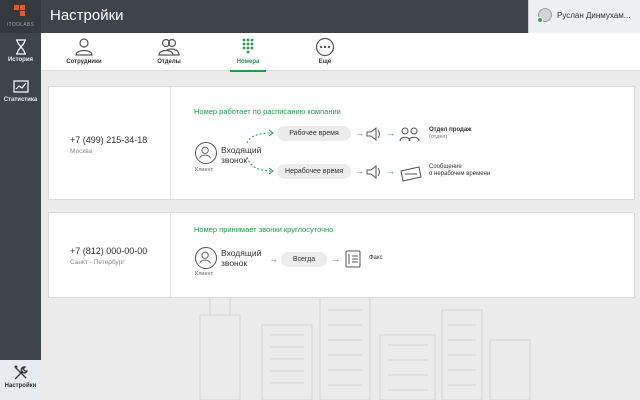  I want to click on logo-text: ITOOLABS, so click(20, 25).